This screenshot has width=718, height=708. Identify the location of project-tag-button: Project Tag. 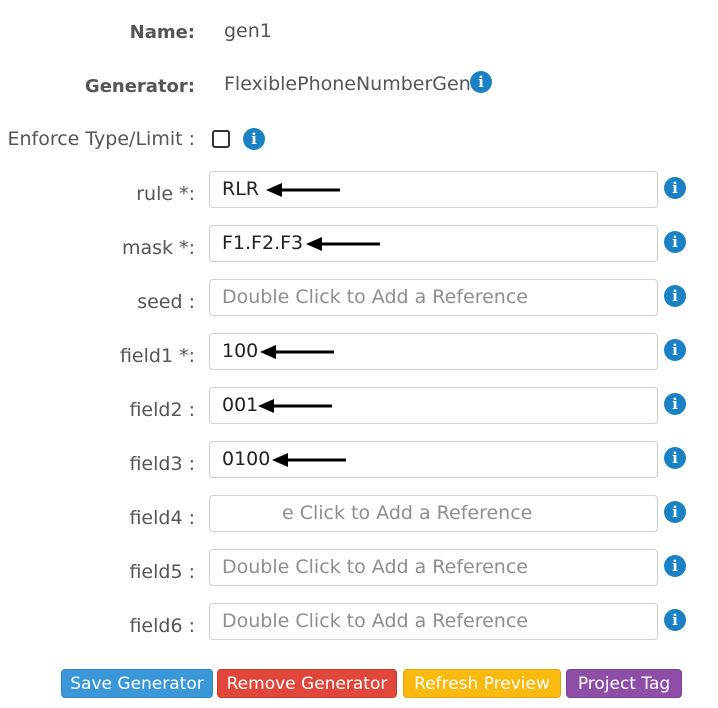
(624, 683).